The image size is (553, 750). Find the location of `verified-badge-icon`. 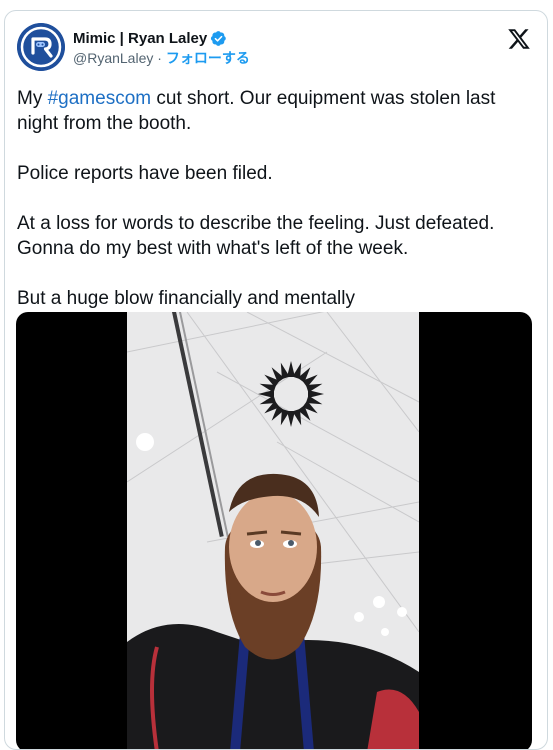

verified-badge-icon is located at coordinates (219, 38).